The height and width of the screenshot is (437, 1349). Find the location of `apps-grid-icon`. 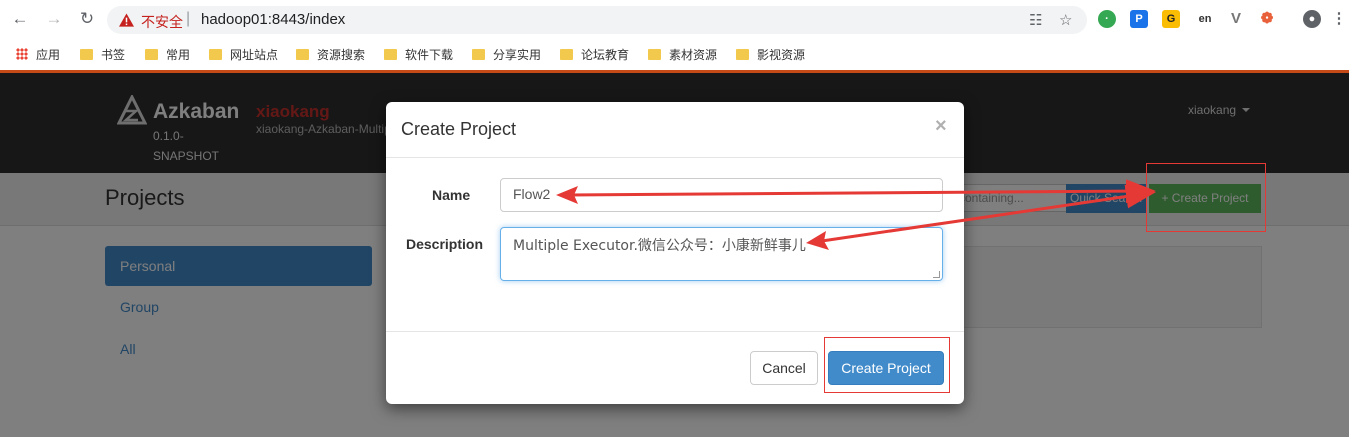

apps-grid-icon is located at coordinates (22, 54).